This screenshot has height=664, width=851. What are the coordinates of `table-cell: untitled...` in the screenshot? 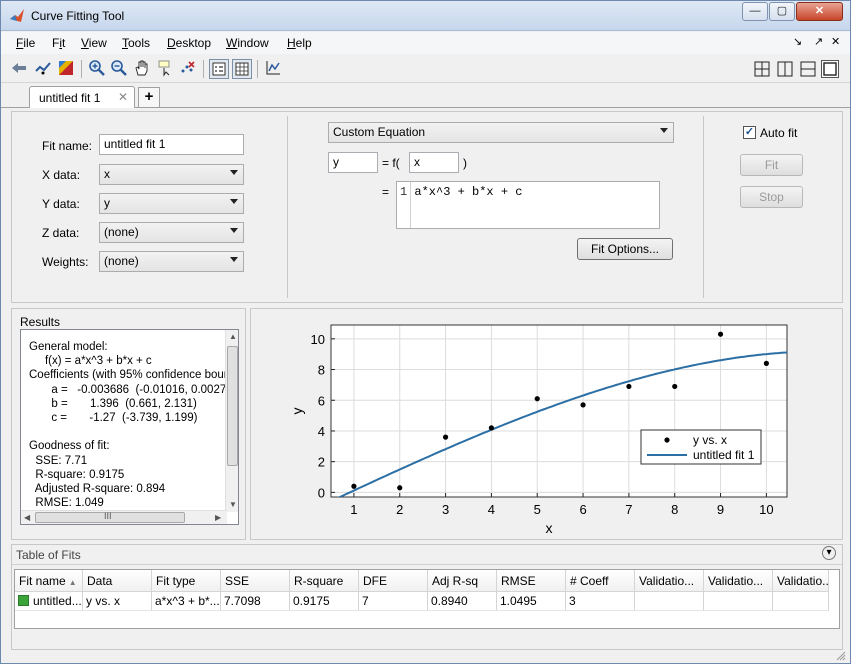 It's located at (49, 601).